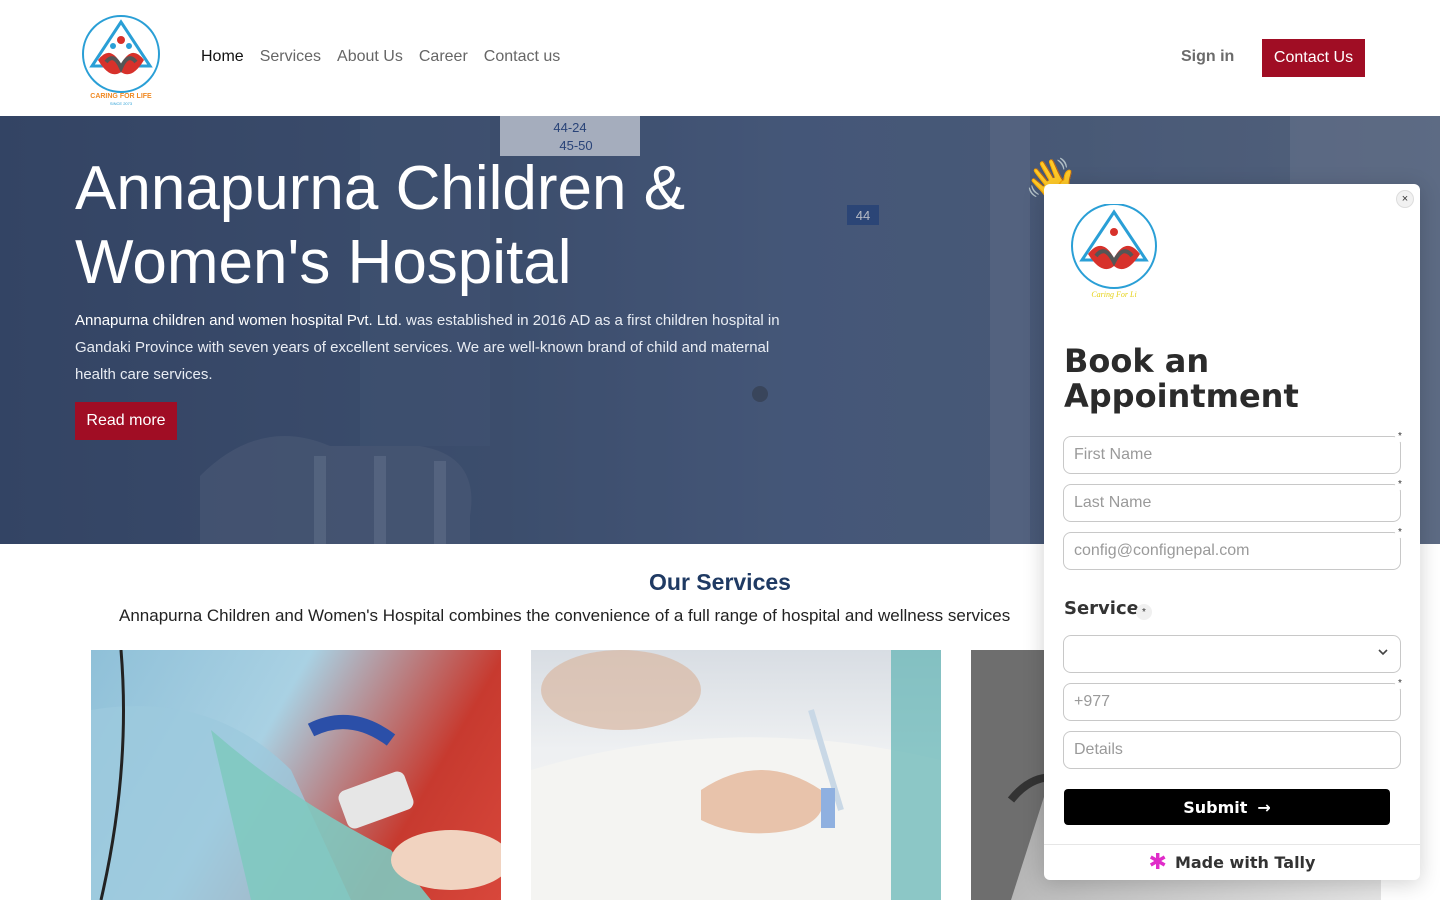 The height and width of the screenshot is (900, 1440). I want to click on contact-us-button: Contact Us, so click(1313, 58).